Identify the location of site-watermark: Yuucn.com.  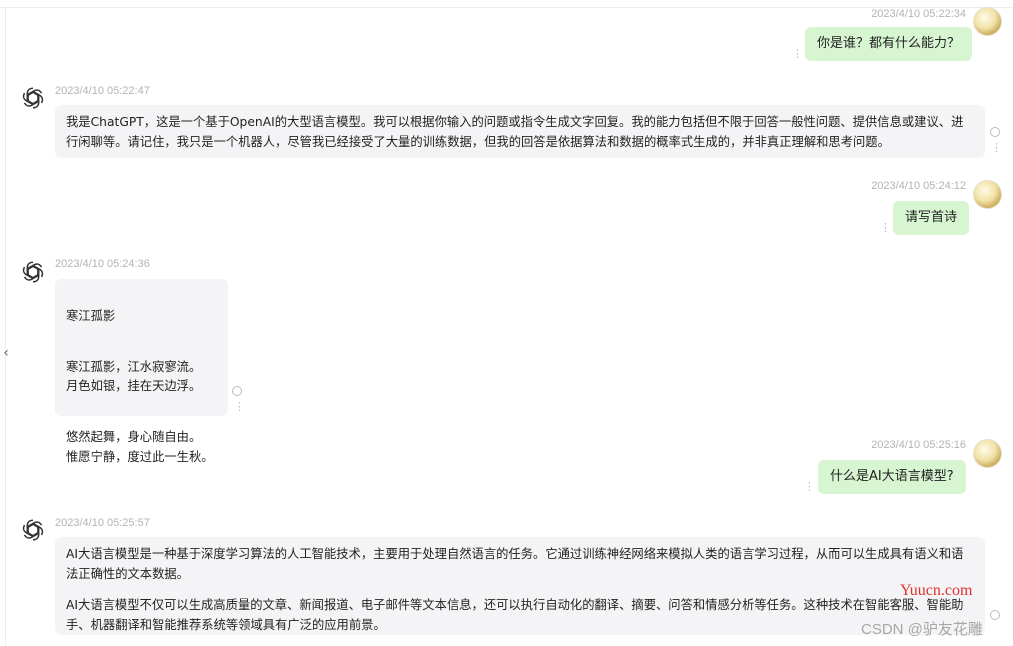
(936, 590).